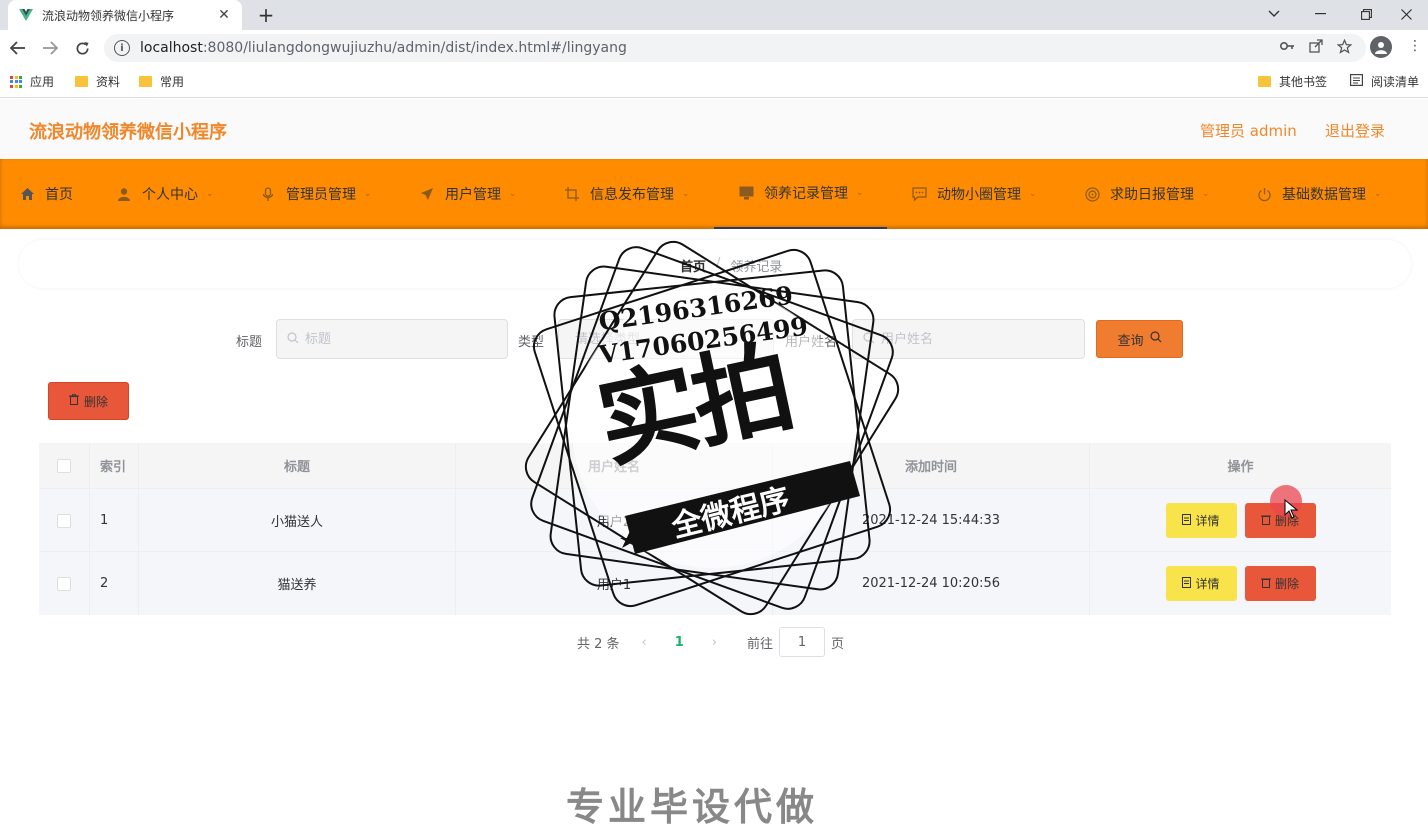 This screenshot has width=1428, height=831. What do you see at coordinates (161, 81) in the screenshot?
I see `bookmark-folder-changyong: 常用` at bounding box center [161, 81].